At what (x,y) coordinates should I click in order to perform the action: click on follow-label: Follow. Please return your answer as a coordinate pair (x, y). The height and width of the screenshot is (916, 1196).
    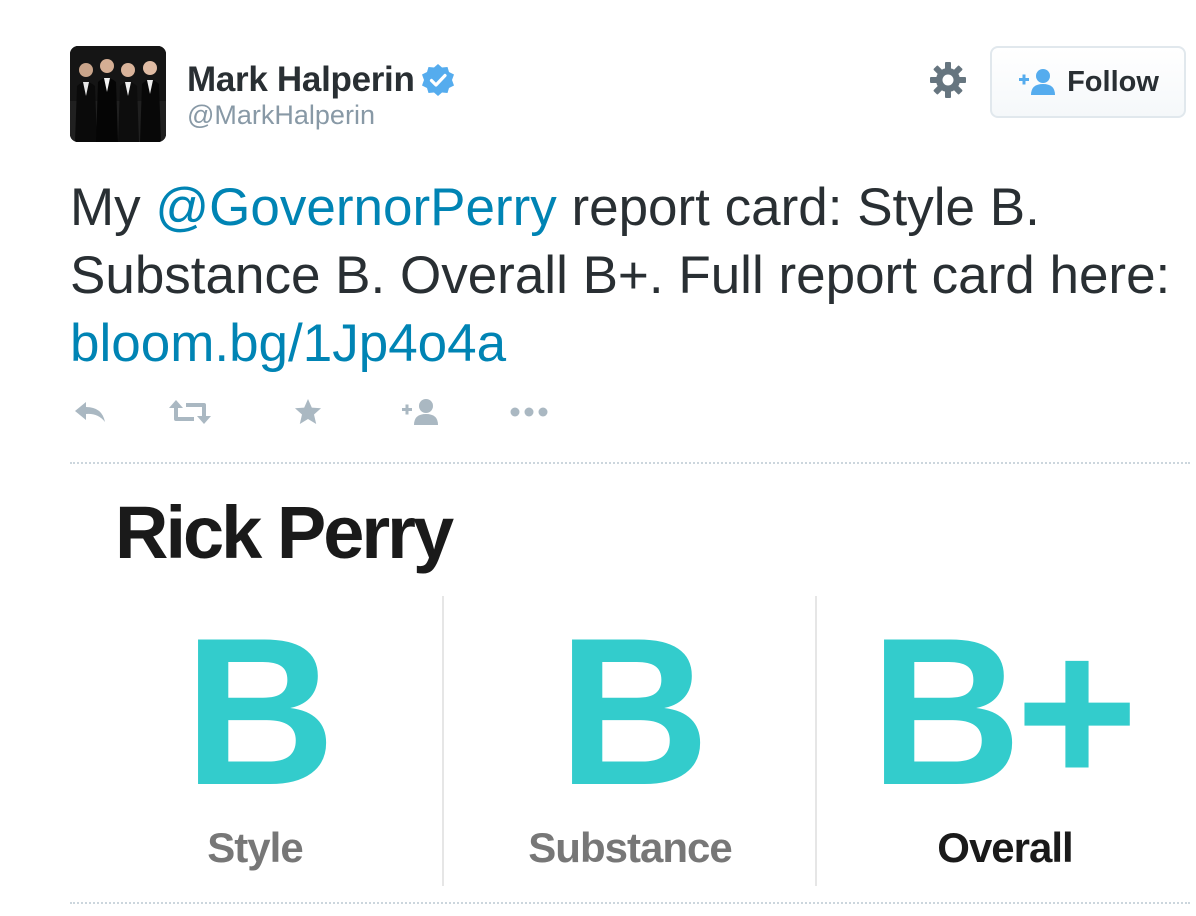
    Looking at the image, I should click on (1113, 81).